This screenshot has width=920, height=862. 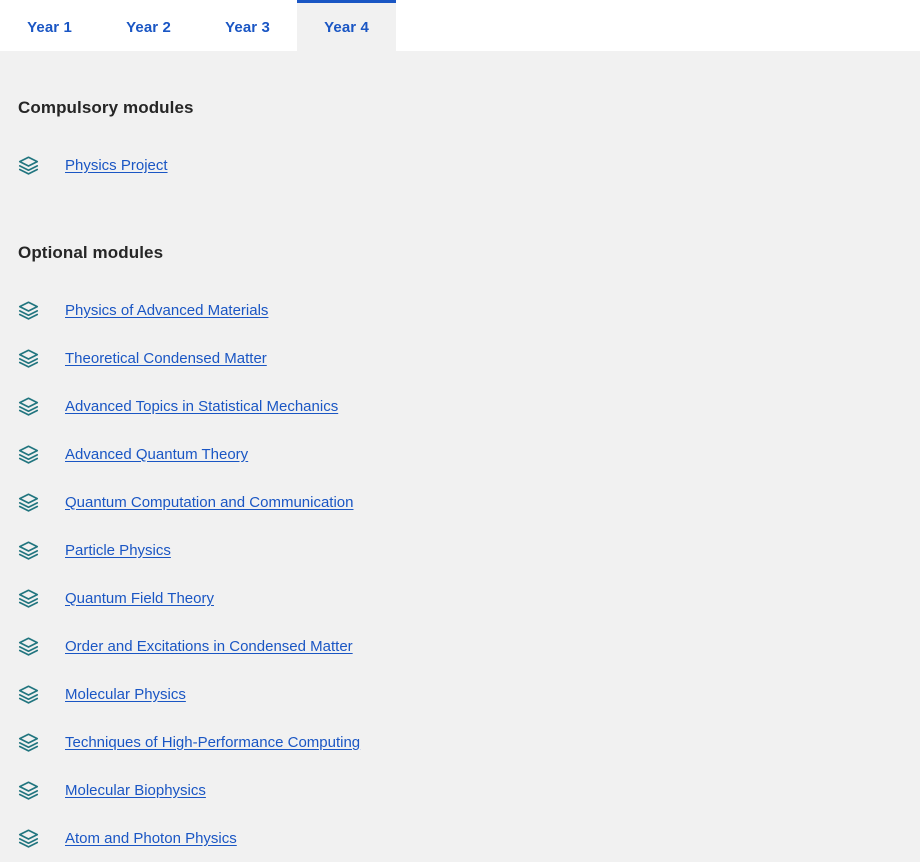 What do you see at coordinates (460, 454) in the screenshot?
I see `module-row: Advanced Quantum Theory` at bounding box center [460, 454].